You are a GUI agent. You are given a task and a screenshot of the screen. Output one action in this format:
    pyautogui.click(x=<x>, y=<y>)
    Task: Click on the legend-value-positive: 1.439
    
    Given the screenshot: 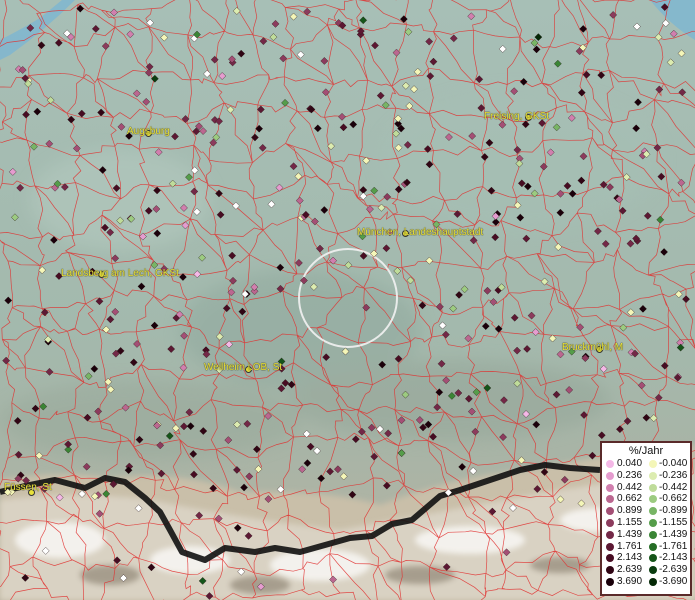 What is the action you would take?
    pyautogui.click(x=630, y=534)
    